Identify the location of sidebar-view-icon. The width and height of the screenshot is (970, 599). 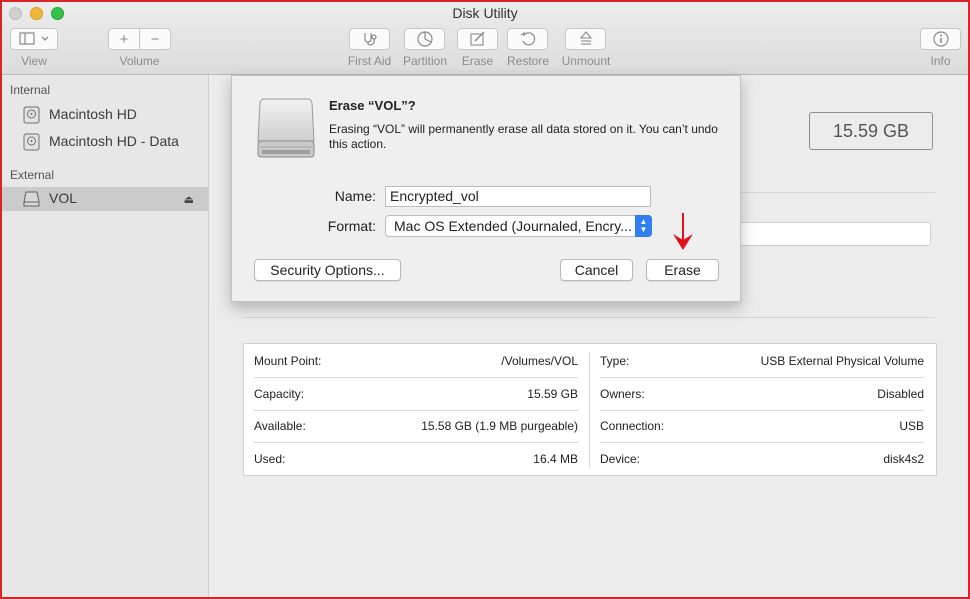
(34, 38).